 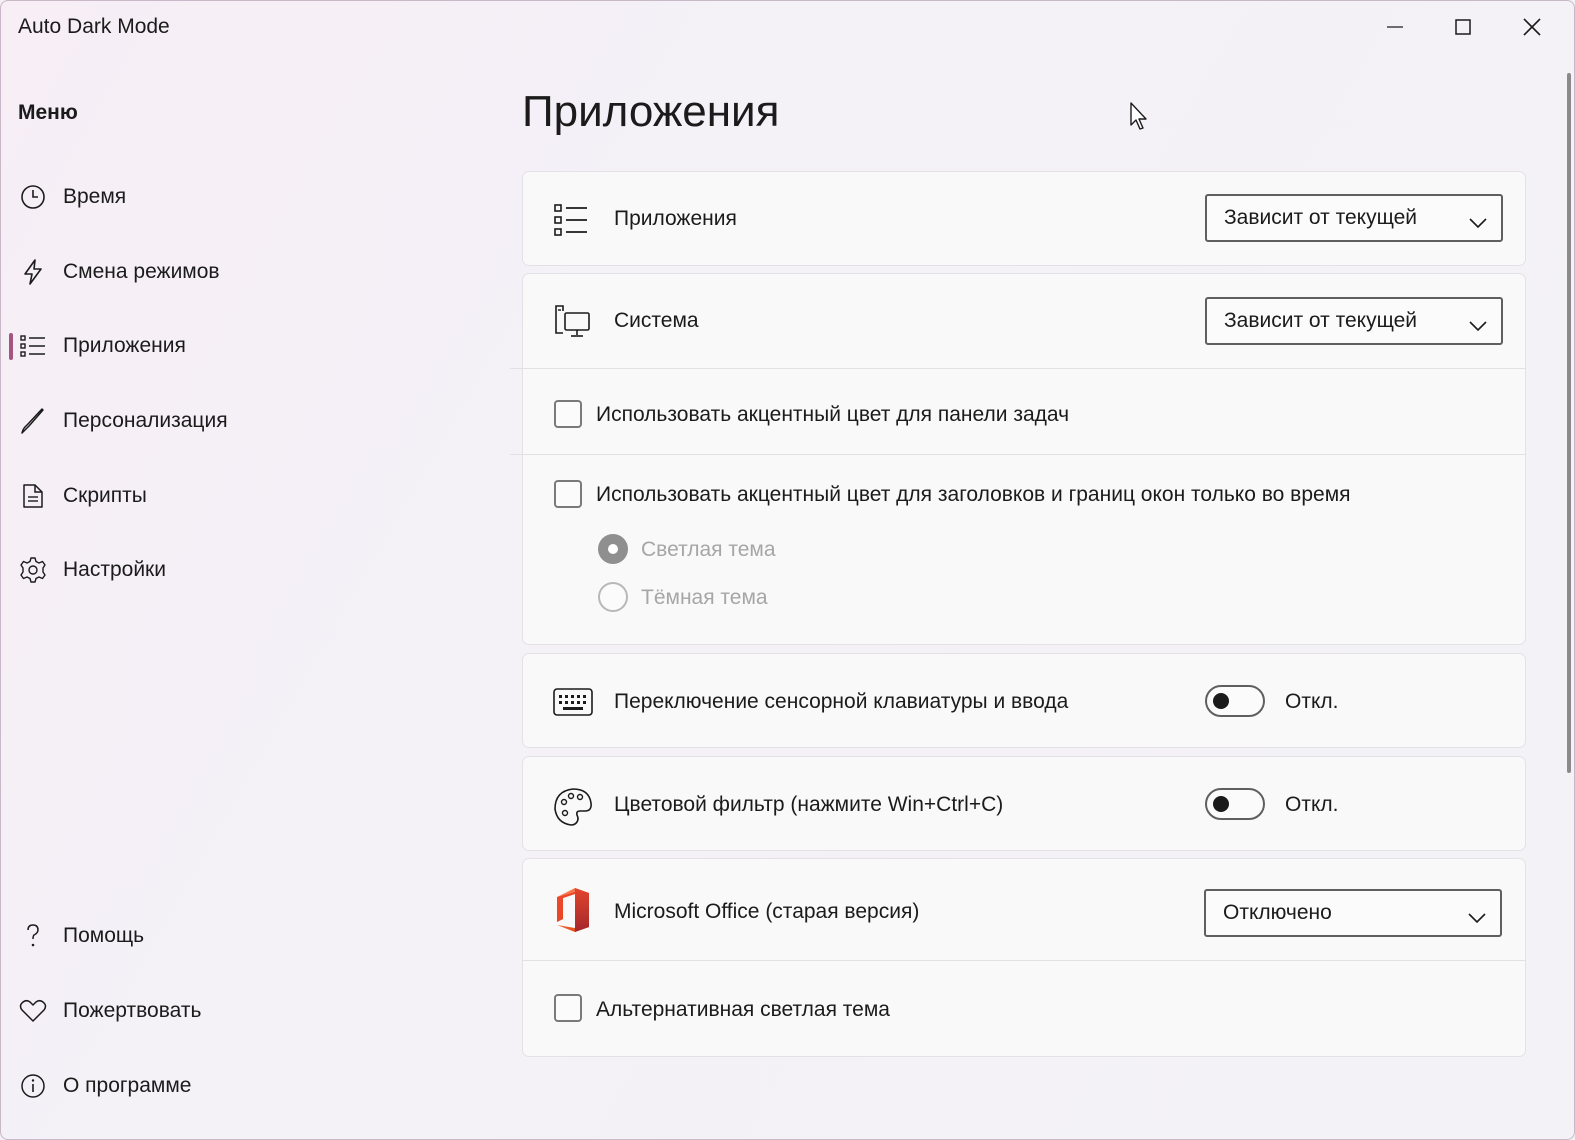 What do you see at coordinates (33, 570) in the screenshot?
I see `gear-icon` at bounding box center [33, 570].